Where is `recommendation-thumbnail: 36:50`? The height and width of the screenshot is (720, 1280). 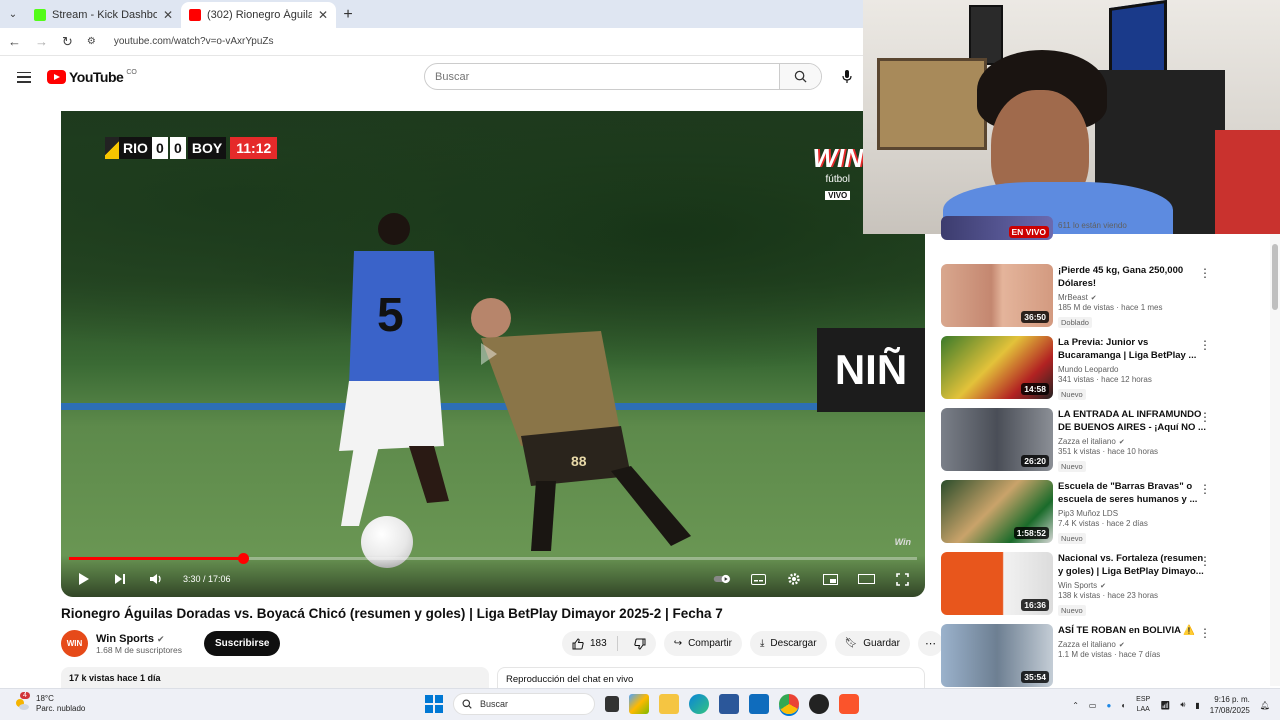 recommendation-thumbnail: 36:50 is located at coordinates (997, 295).